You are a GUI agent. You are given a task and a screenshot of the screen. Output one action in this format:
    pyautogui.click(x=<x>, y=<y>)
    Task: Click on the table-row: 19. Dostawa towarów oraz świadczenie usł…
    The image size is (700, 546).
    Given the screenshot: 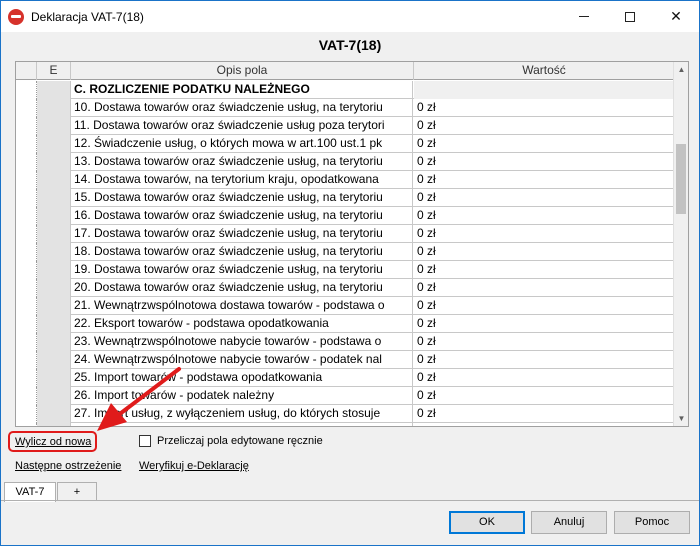 What is the action you would take?
    pyautogui.click(x=345, y=270)
    